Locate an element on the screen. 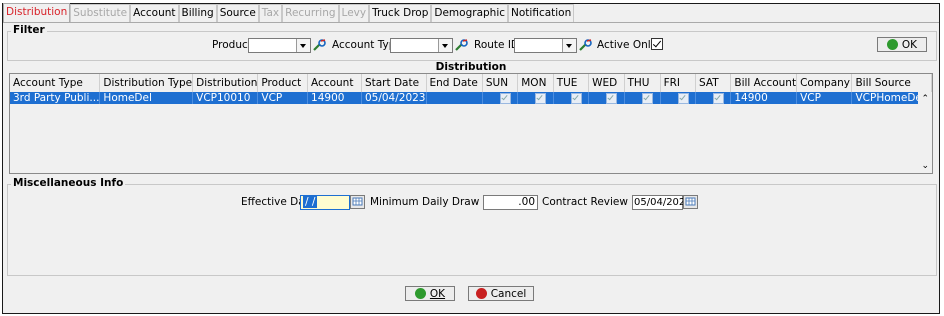 Image resolution: width=944 pixels, height=316 pixels. cancel-circle-icon is located at coordinates (481, 293).